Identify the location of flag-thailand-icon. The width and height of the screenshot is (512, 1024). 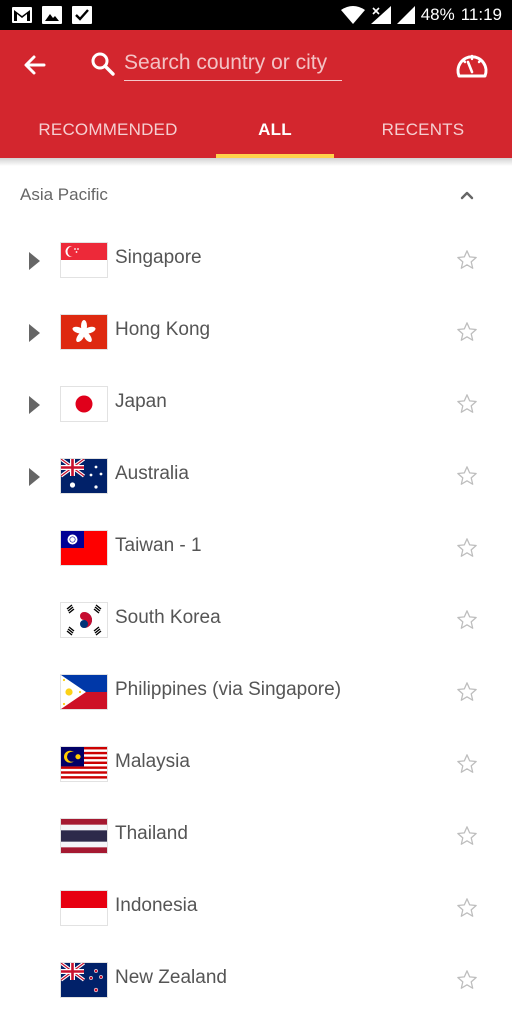
(84, 836).